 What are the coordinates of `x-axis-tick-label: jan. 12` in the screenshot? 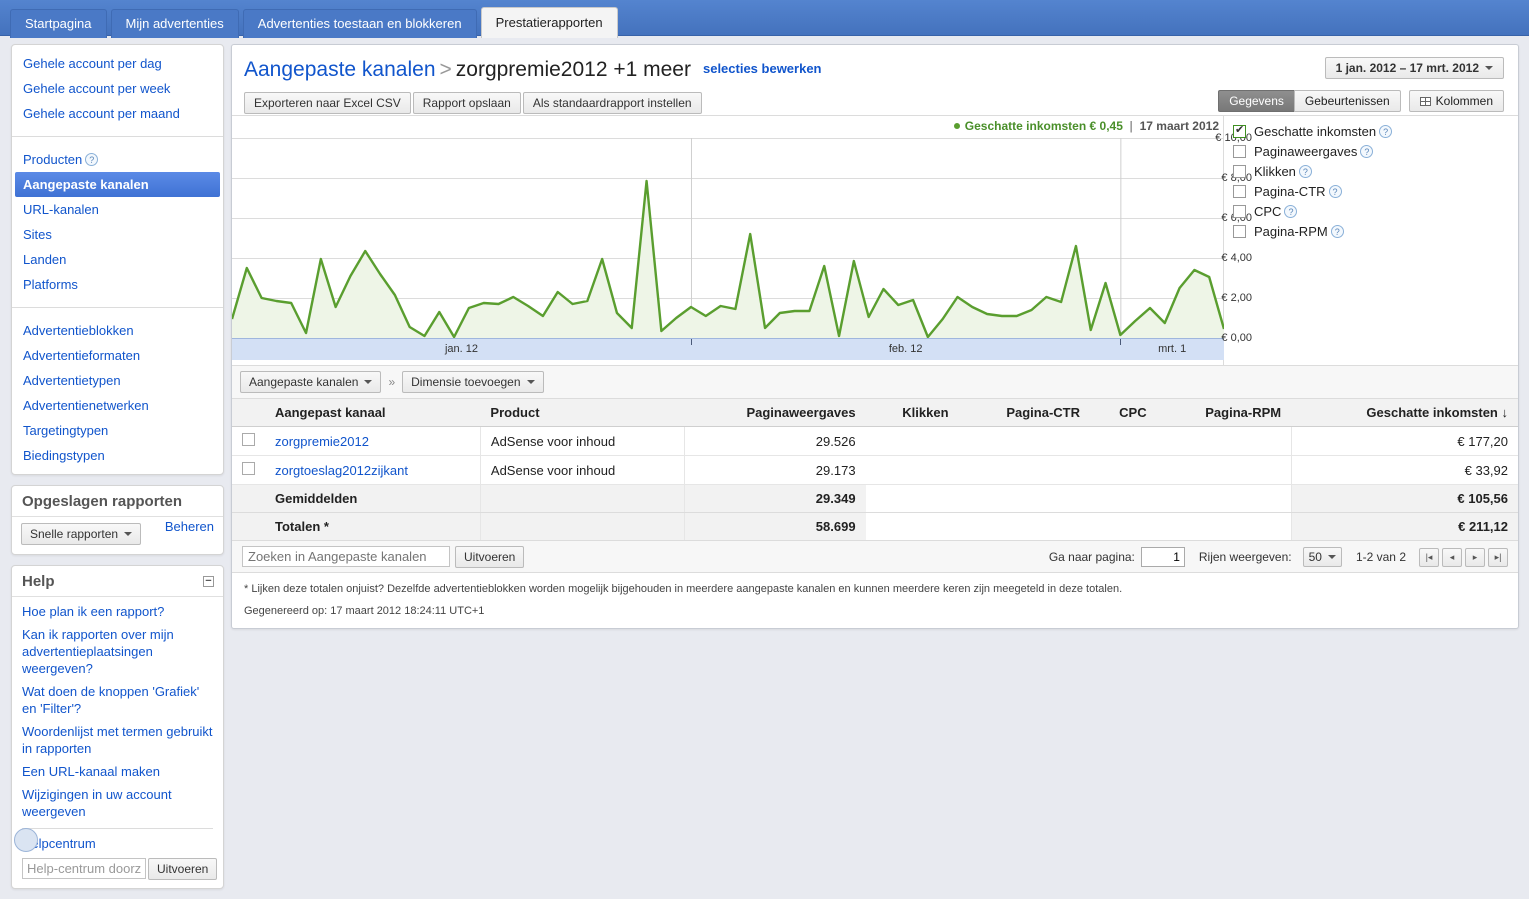 It's located at (461, 349).